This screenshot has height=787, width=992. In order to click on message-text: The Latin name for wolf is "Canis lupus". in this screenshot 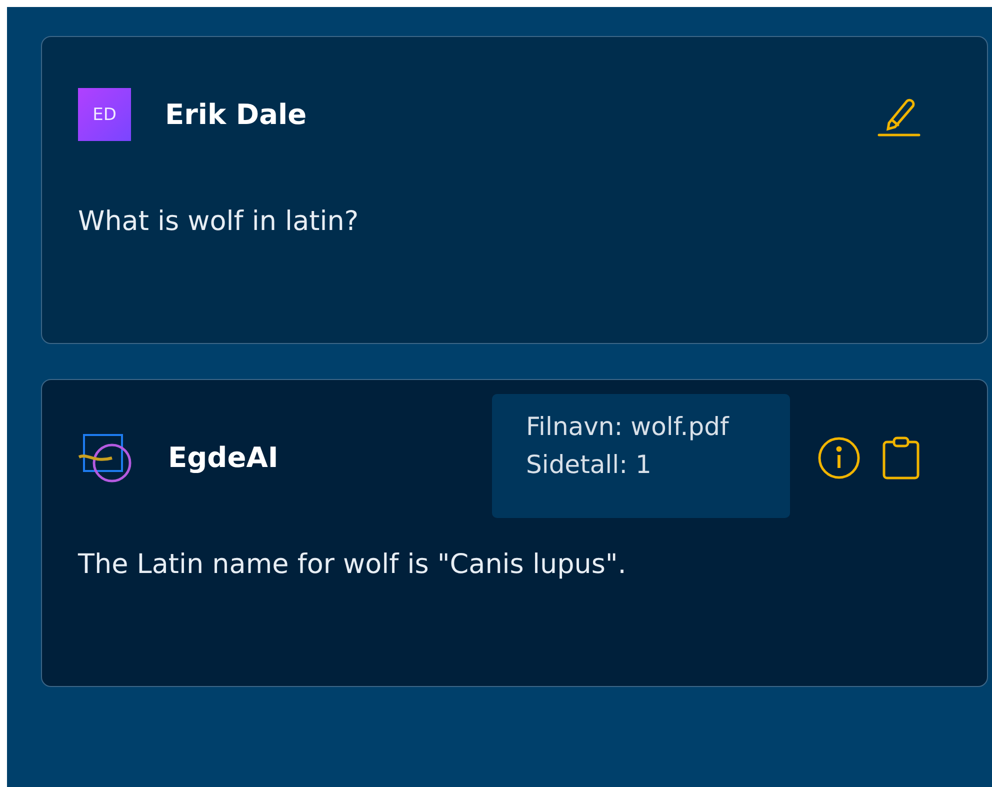, I will do `click(353, 564)`.